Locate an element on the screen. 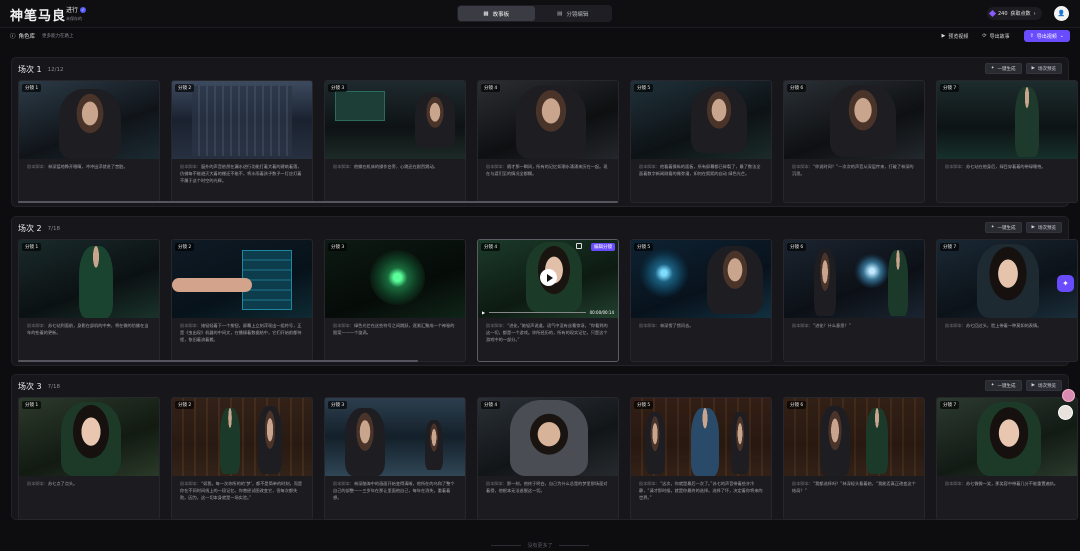 The height and width of the screenshot is (551, 1080). project-info: 进行 ✓ 未保存的 is located at coordinates (76, 13).